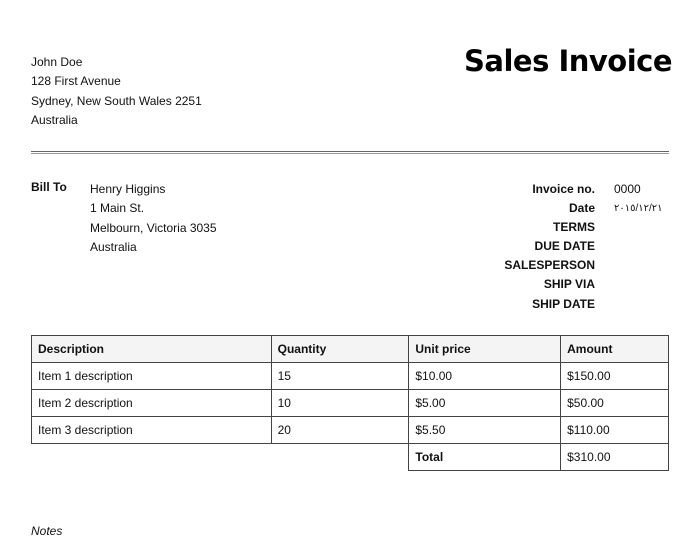  What do you see at coordinates (564, 246) in the screenshot?
I see `due-date-label: DUE DATE` at bounding box center [564, 246].